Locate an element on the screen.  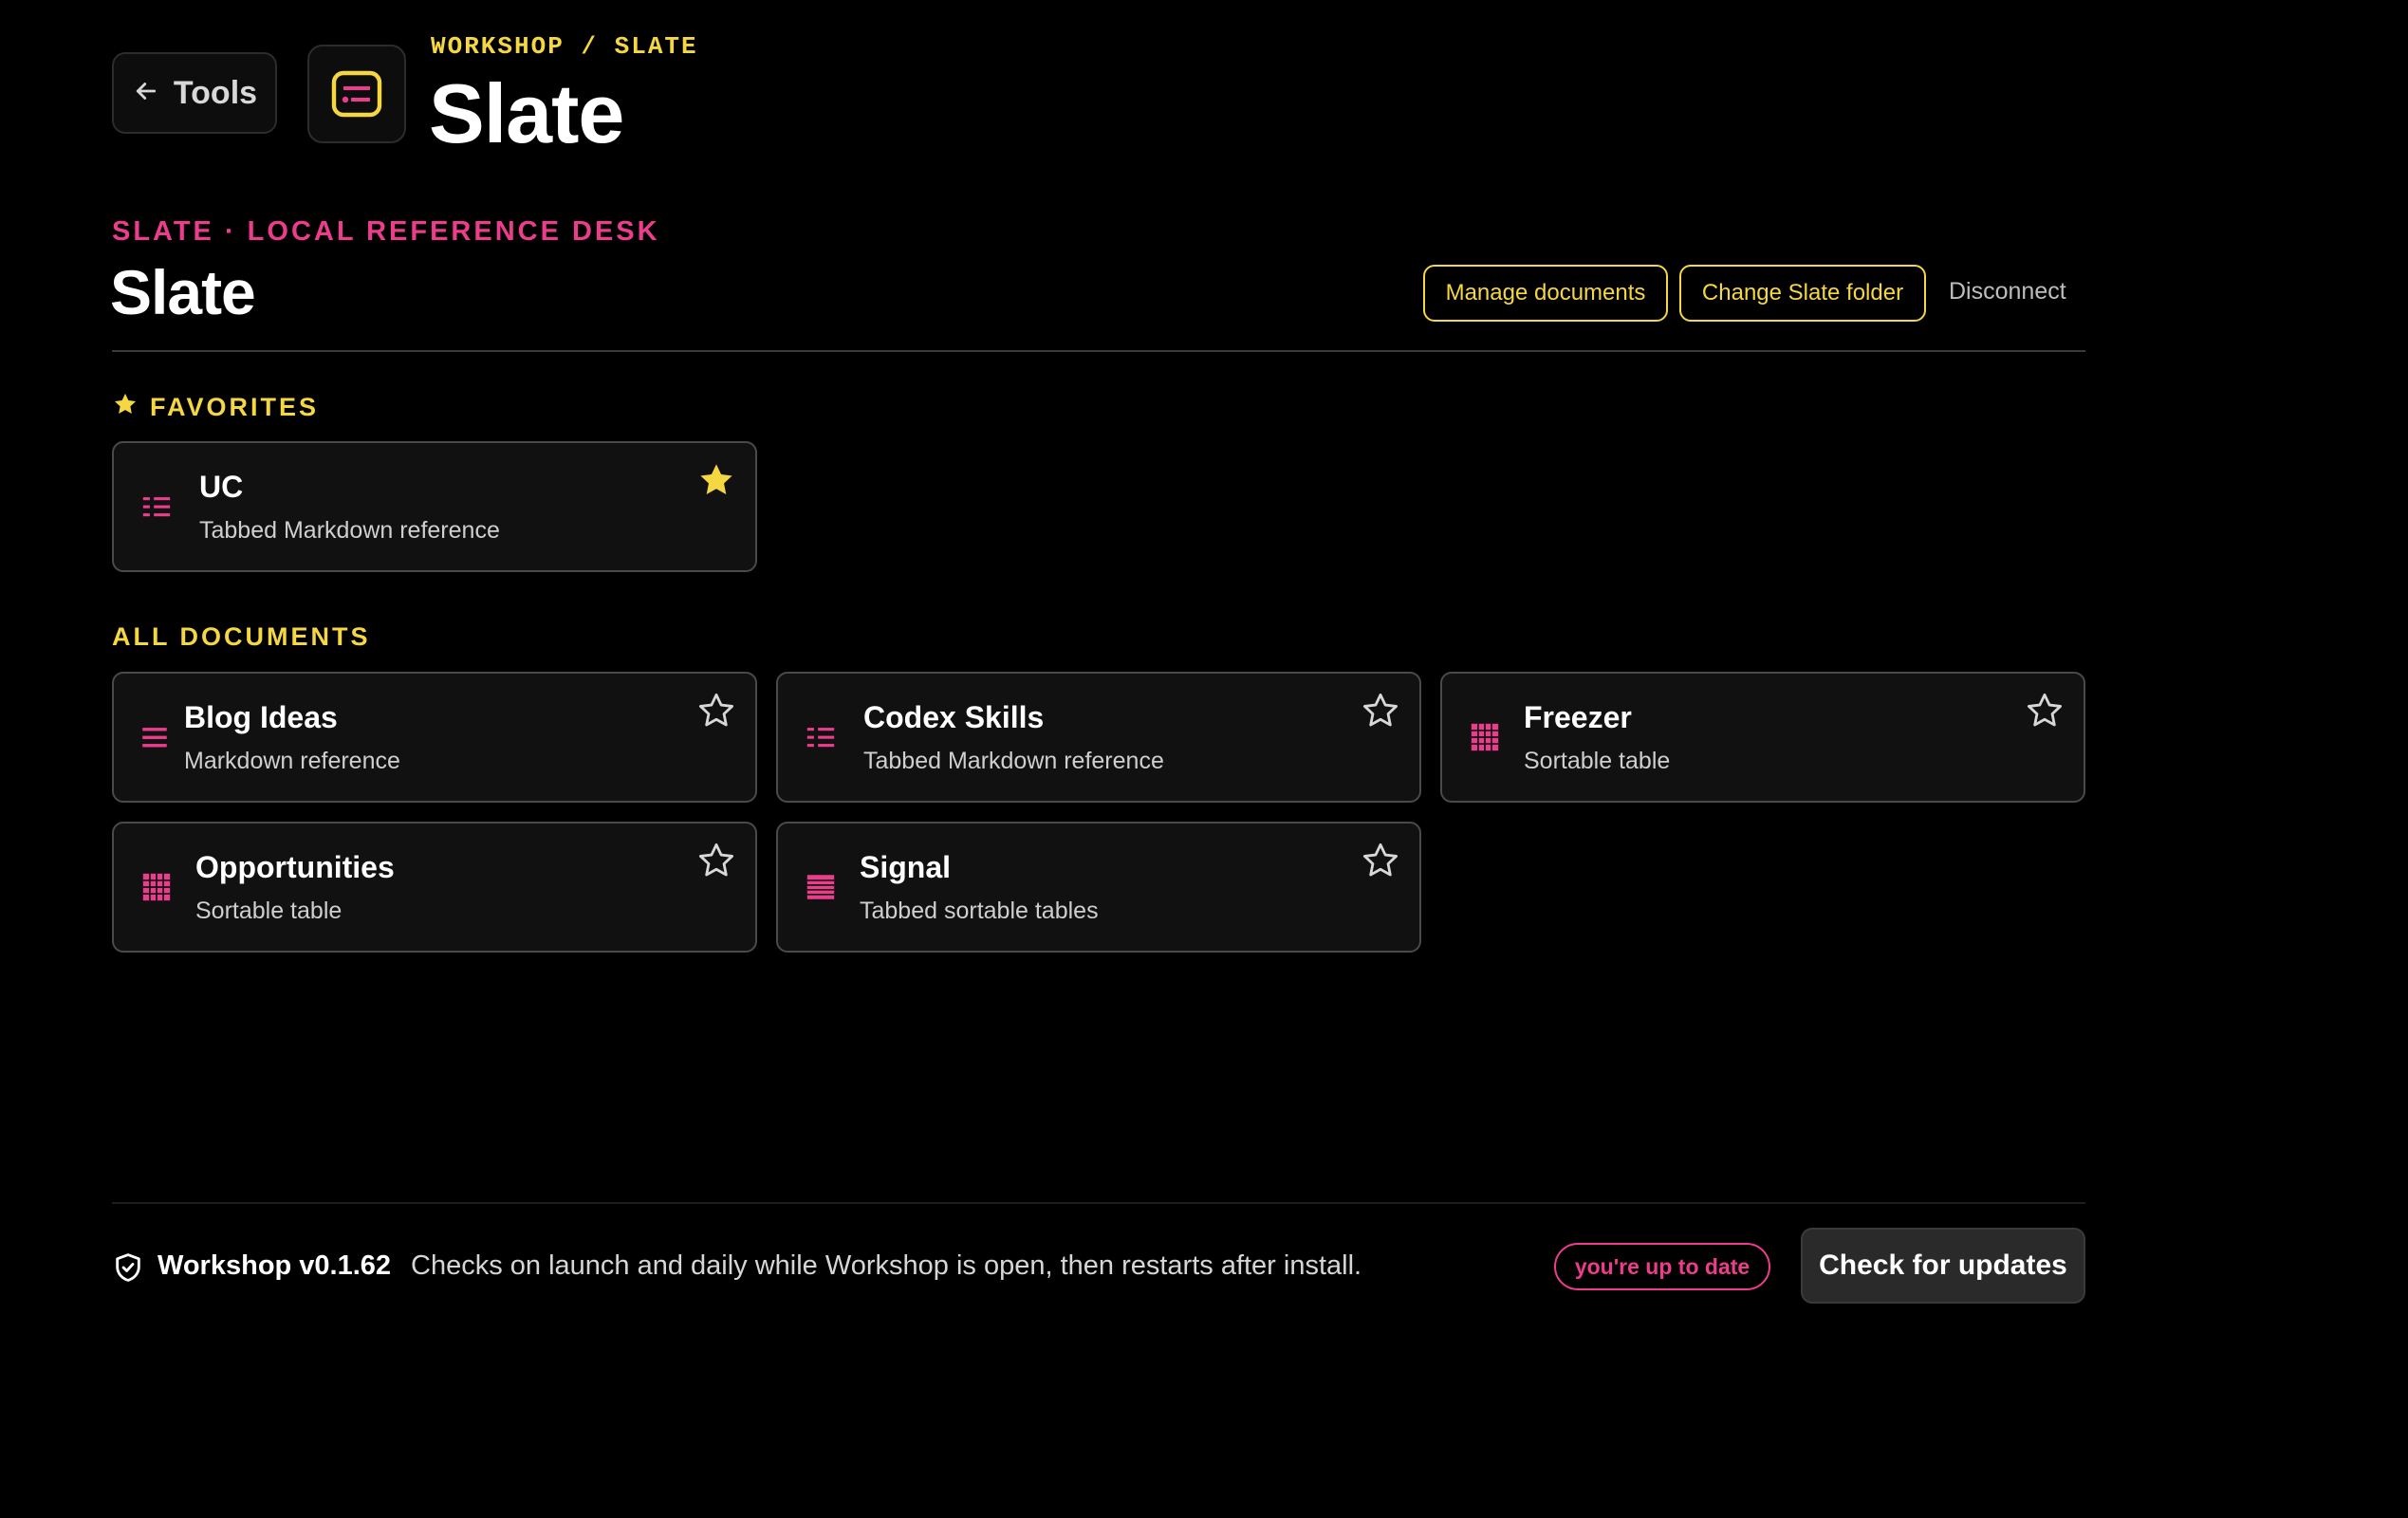
back-button-label: Tools is located at coordinates (215, 92).